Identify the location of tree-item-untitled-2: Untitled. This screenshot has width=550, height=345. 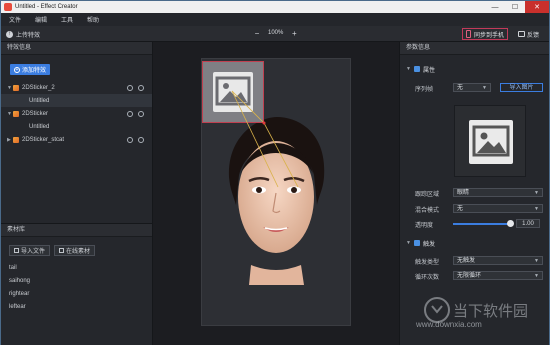
(76, 126).